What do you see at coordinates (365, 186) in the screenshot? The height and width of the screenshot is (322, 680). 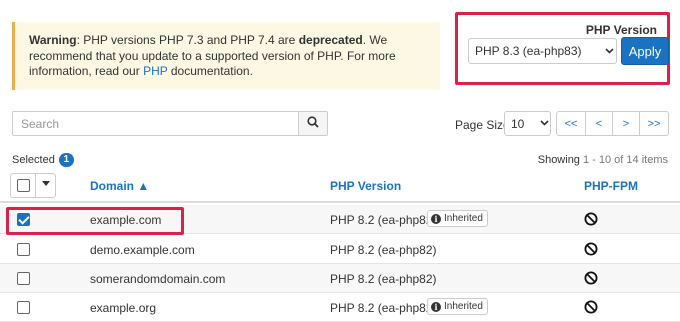 I see `column-header-php-version: PHP Version` at bounding box center [365, 186].